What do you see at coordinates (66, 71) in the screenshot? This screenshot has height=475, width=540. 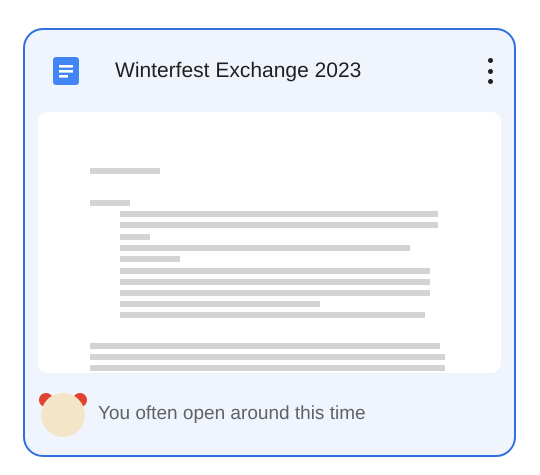 I see `document-icon` at bounding box center [66, 71].